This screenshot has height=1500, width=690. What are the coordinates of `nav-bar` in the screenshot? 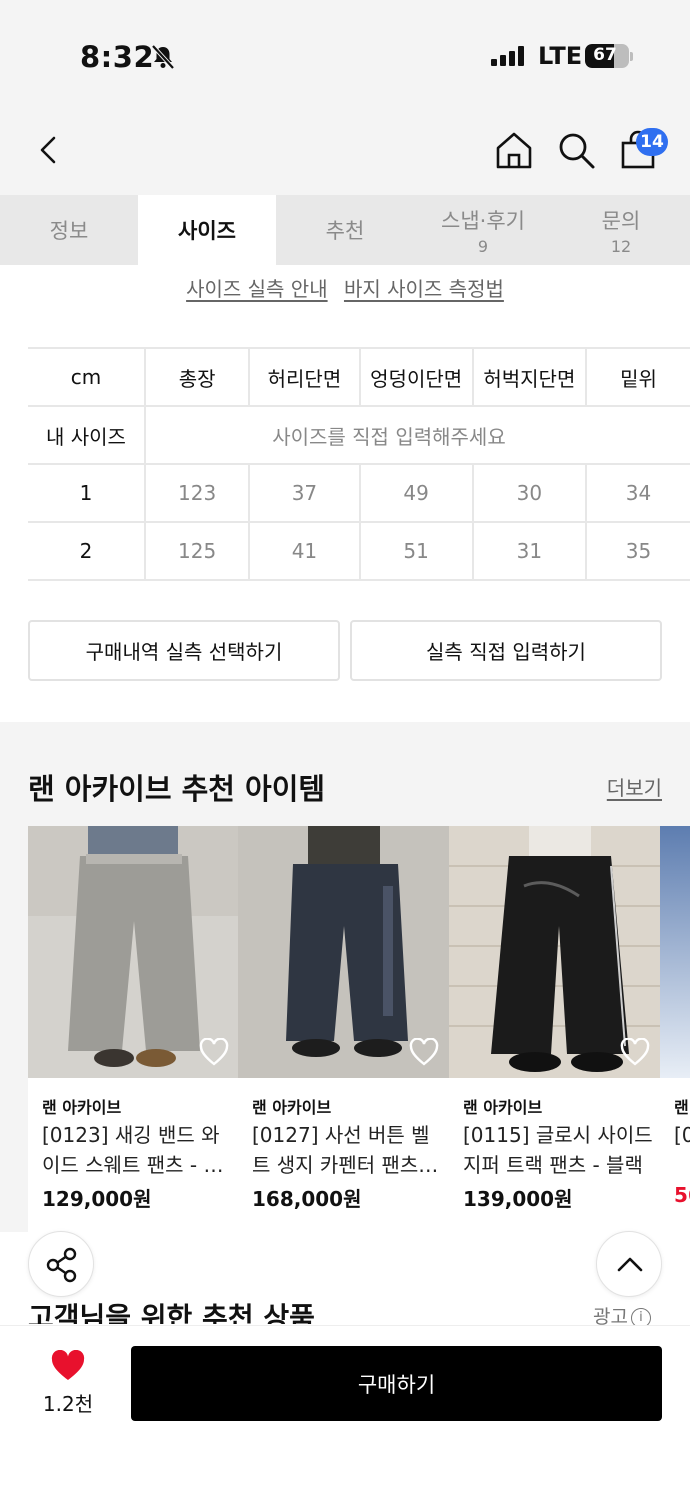 It's located at (345, 147).